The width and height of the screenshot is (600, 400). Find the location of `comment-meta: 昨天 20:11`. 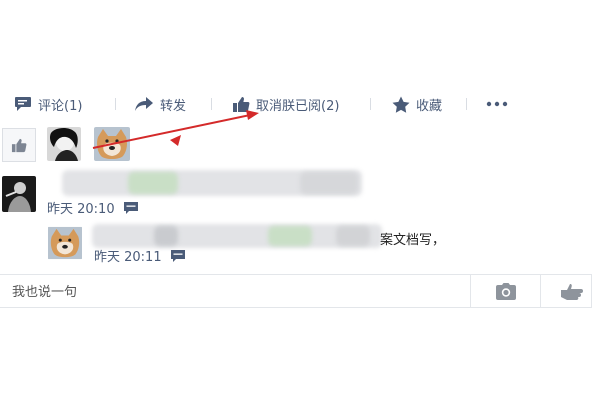

comment-meta: 昨天 20:11 is located at coordinates (140, 255).